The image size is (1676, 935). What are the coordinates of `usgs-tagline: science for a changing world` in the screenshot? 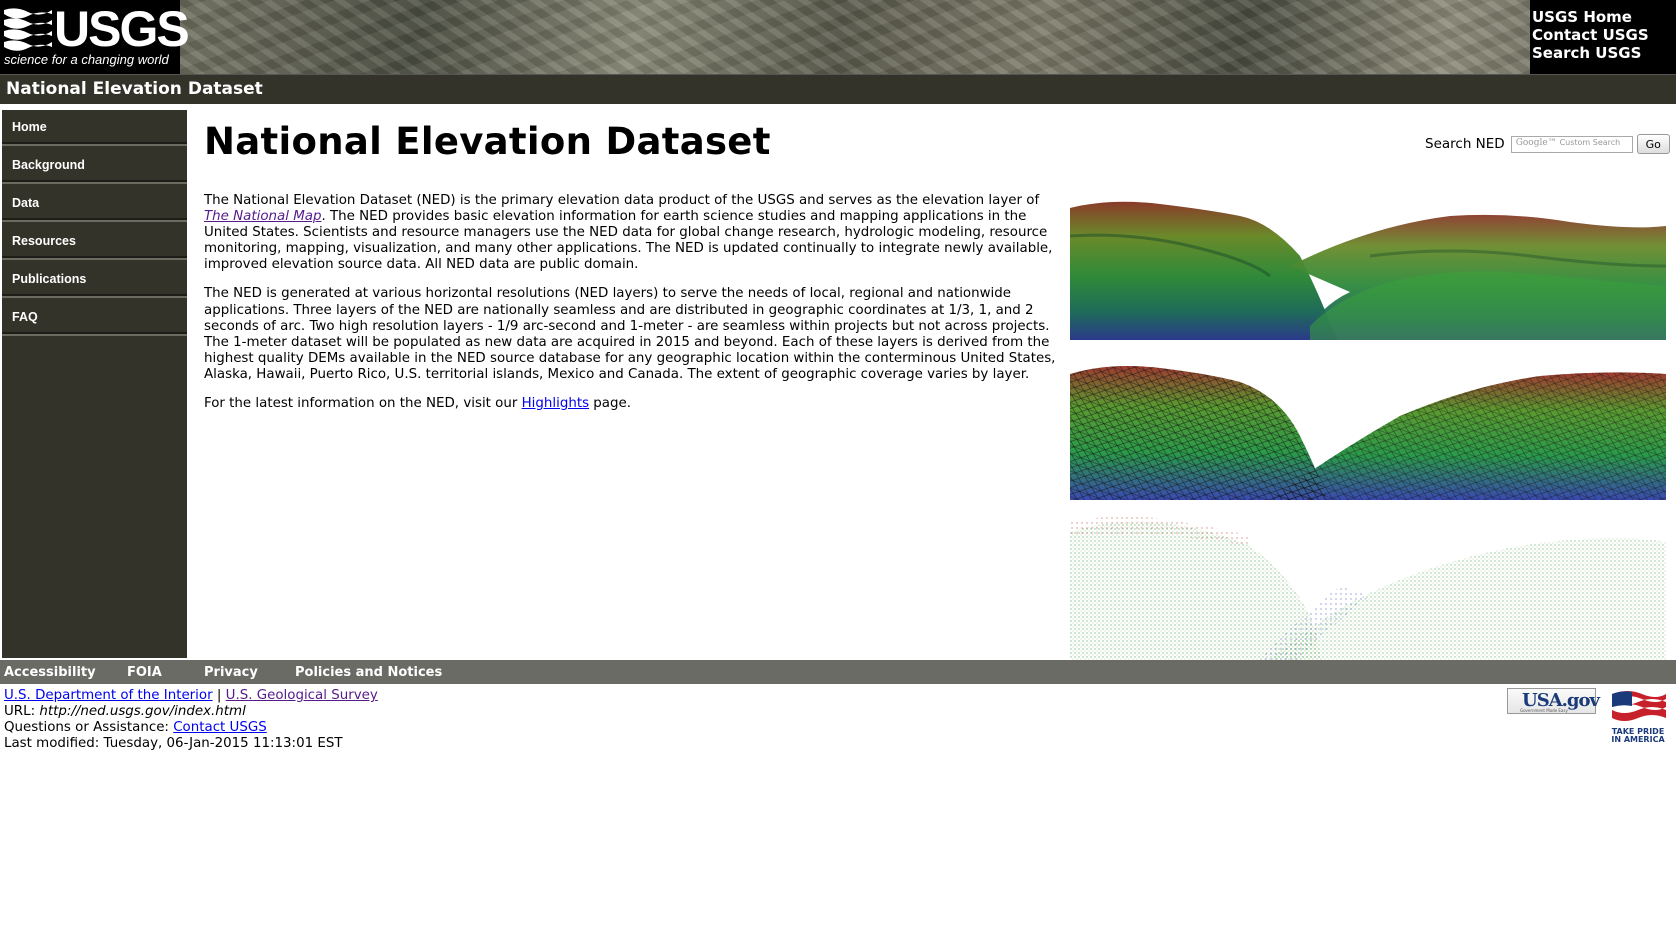 It's located at (86, 59).